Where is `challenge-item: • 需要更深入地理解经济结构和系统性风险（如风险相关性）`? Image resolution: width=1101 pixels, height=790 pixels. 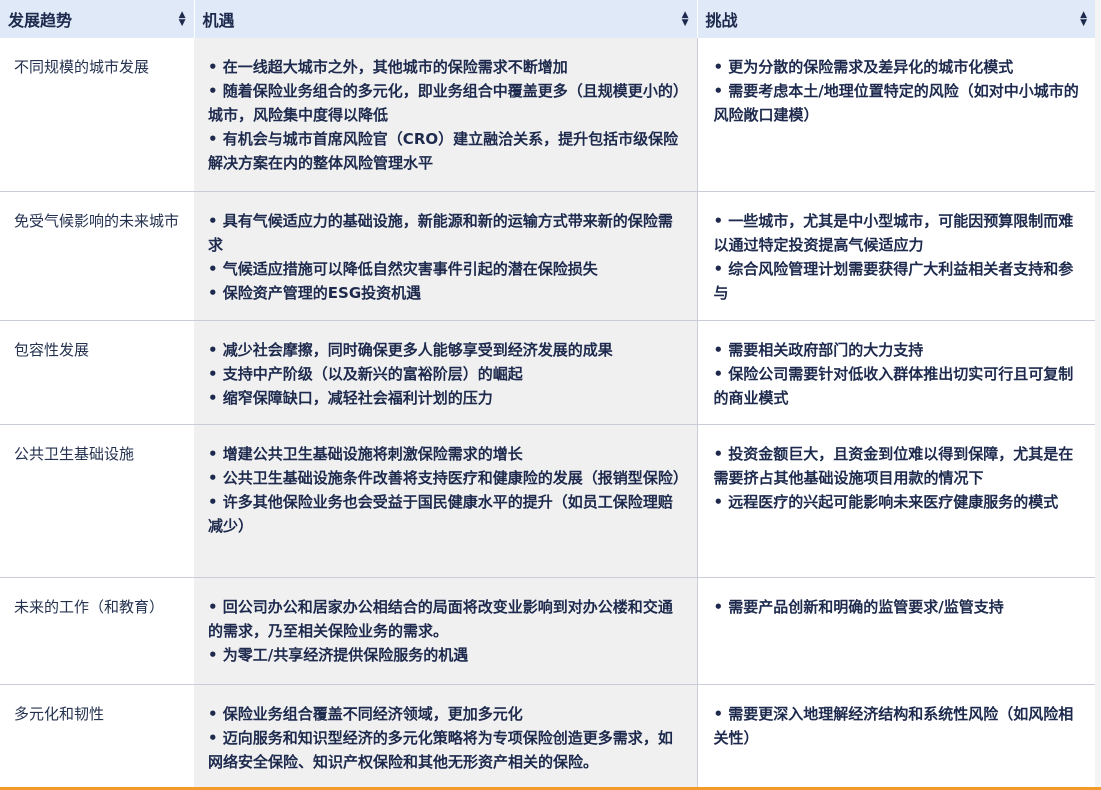 challenge-item: • 需要更深入地理解经济结构和系统性风险（如风险相关性） is located at coordinates (893, 725).